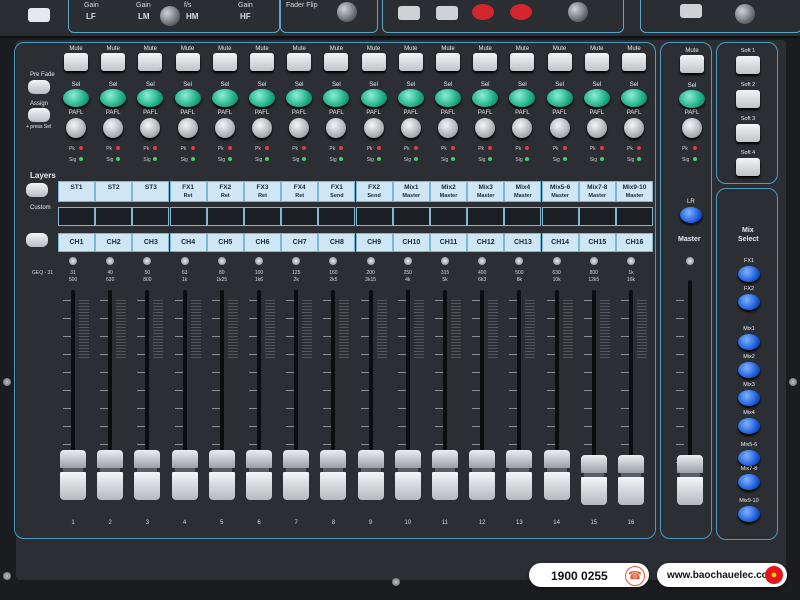 The image size is (800, 600). I want to click on assign-button, so click(39, 115).